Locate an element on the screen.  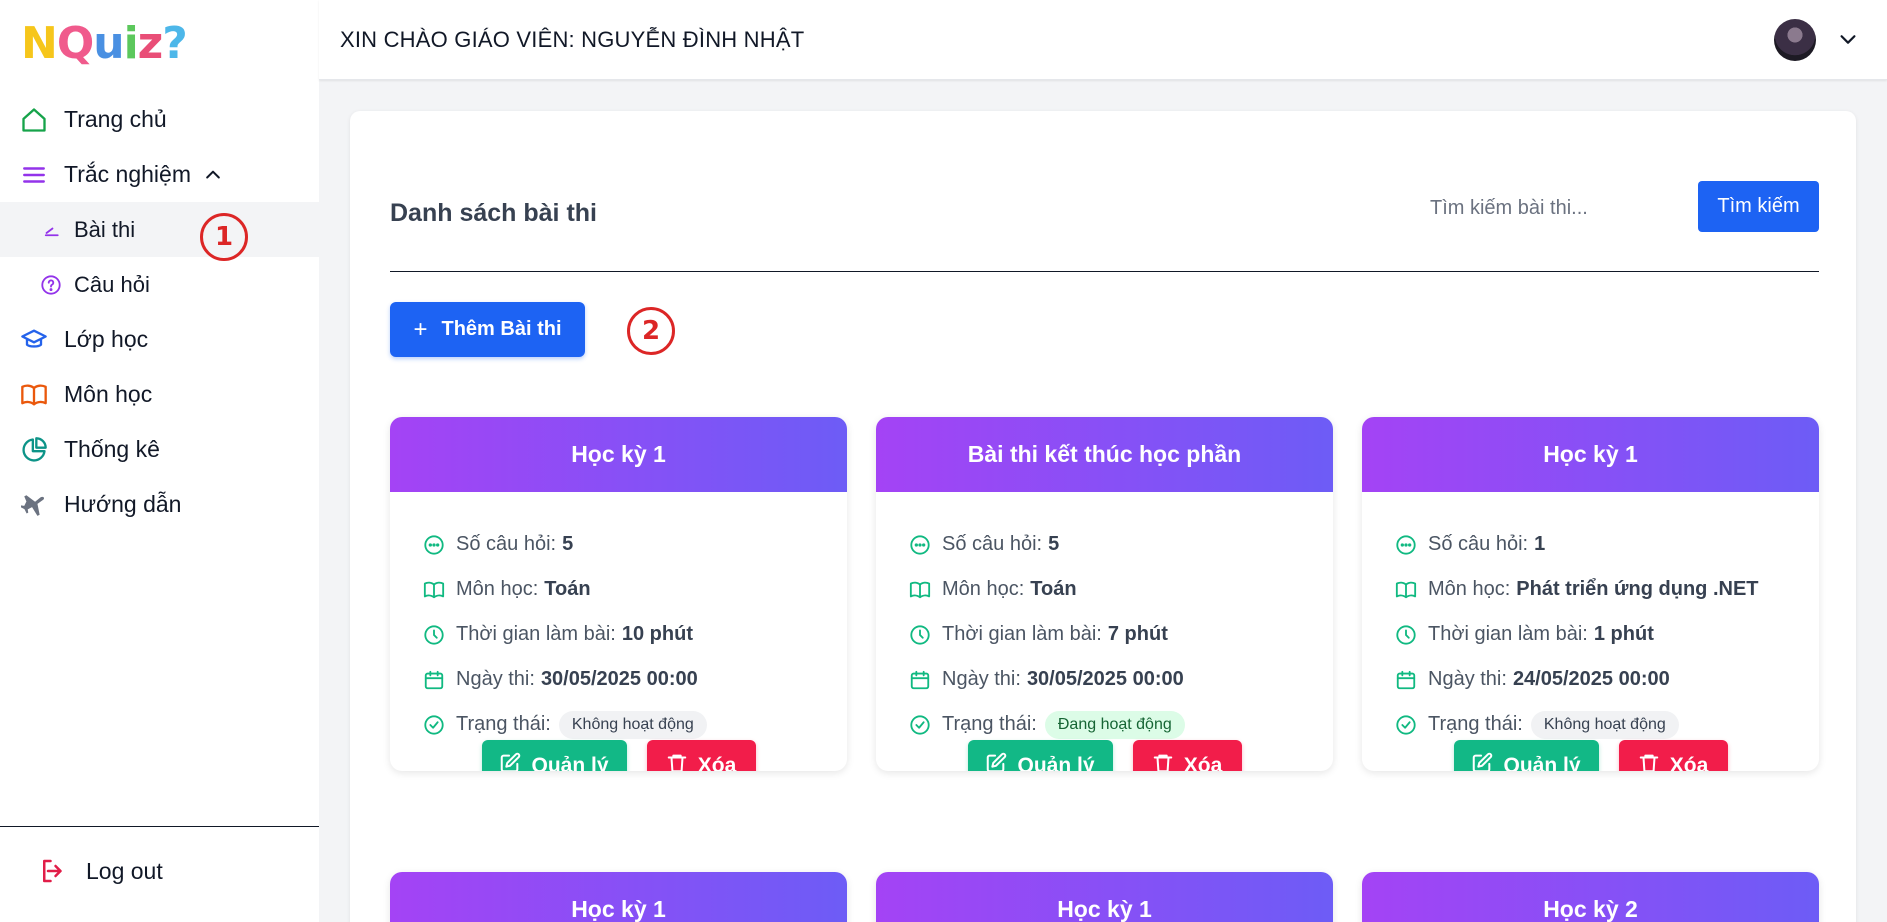
app-logo: NQuiz? is located at coordinates (104, 43).